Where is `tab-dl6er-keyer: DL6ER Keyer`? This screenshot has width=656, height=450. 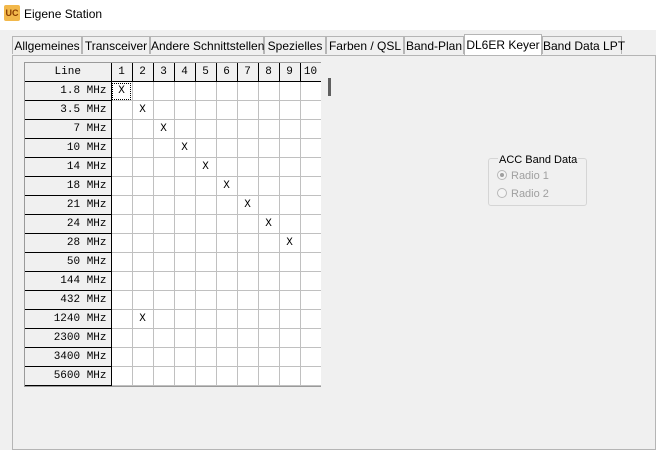
tab-dl6er-keyer: DL6ER Keyer is located at coordinates (503, 44).